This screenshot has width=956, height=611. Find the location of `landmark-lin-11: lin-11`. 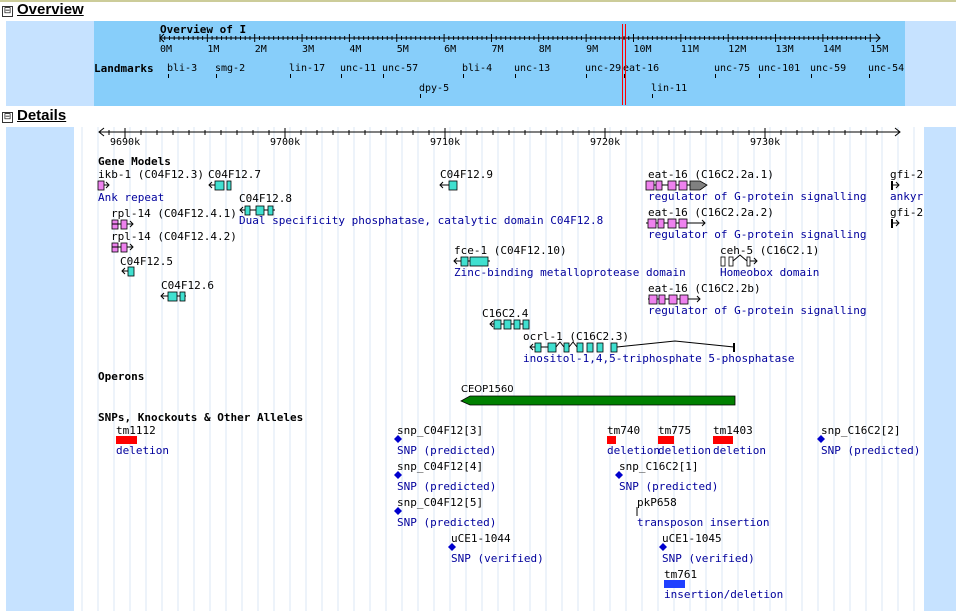

landmark-lin-11: lin-11 is located at coordinates (669, 88).